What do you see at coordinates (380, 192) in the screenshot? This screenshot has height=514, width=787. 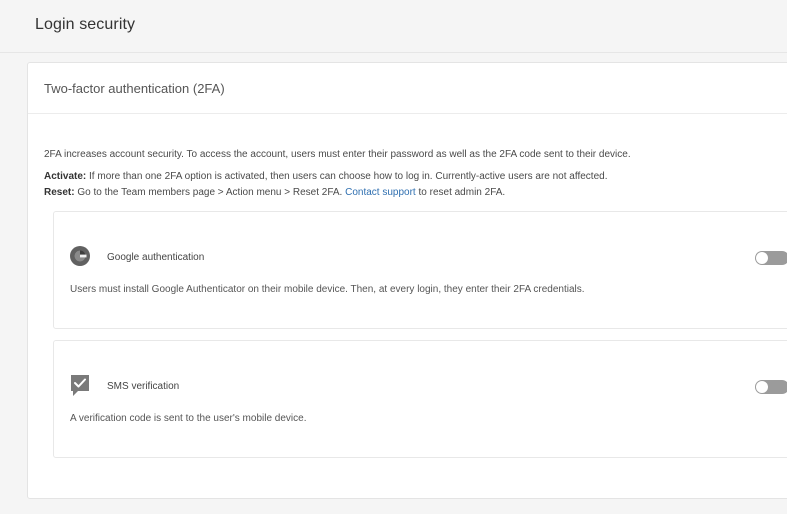 I see `contact-support-link: Contact support` at bounding box center [380, 192].